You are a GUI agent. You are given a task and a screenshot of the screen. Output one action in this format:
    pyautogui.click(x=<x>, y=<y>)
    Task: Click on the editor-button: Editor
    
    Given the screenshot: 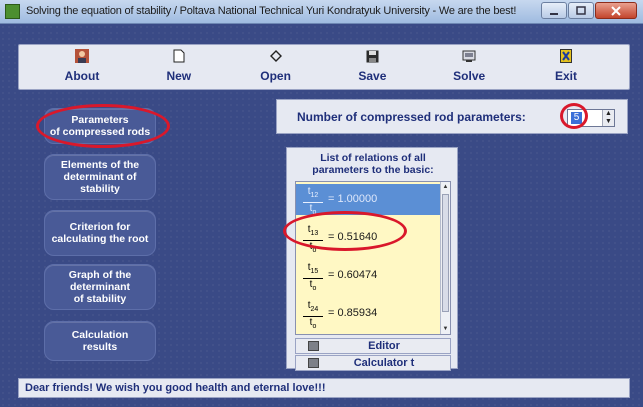 What is the action you would take?
    pyautogui.click(x=373, y=346)
    